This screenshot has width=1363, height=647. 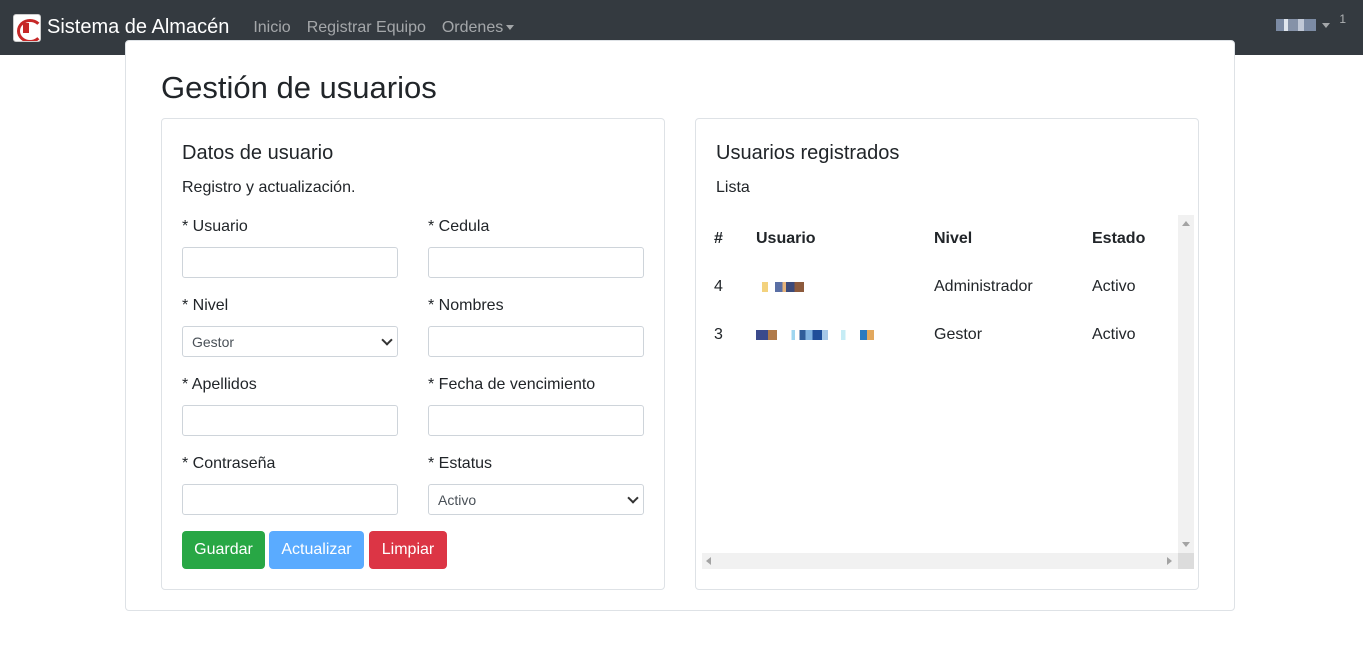 I want to click on user-menu-dropdown, so click(x=1303, y=25).